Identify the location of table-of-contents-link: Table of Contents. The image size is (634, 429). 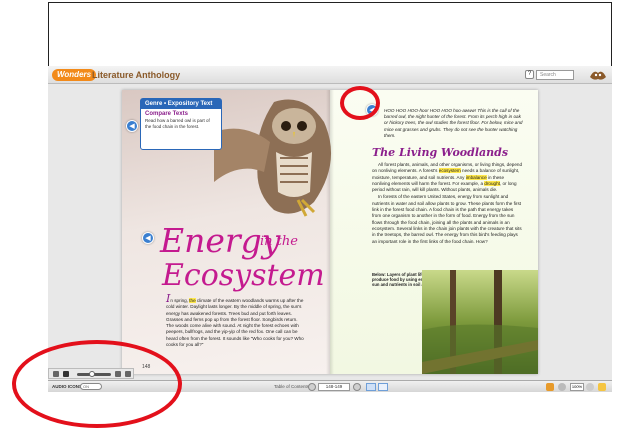
(291, 386).